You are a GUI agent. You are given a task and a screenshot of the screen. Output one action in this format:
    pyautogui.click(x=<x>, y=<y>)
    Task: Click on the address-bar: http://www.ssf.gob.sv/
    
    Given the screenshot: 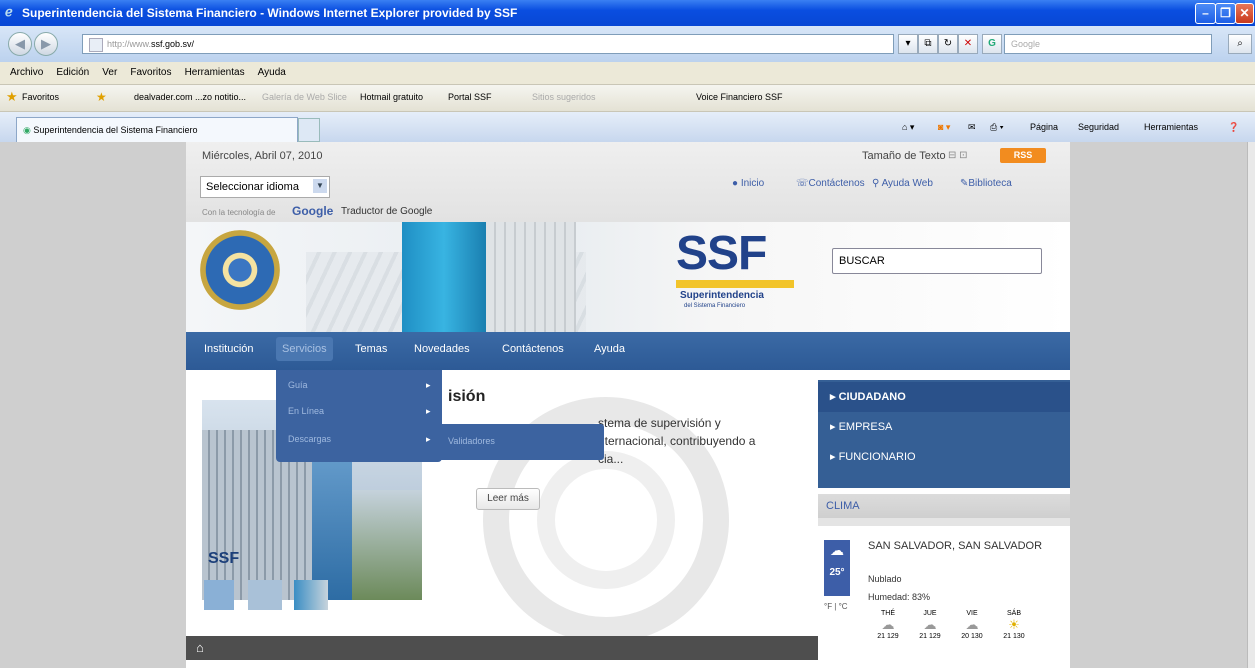 What is the action you would take?
    pyautogui.click(x=488, y=44)
    